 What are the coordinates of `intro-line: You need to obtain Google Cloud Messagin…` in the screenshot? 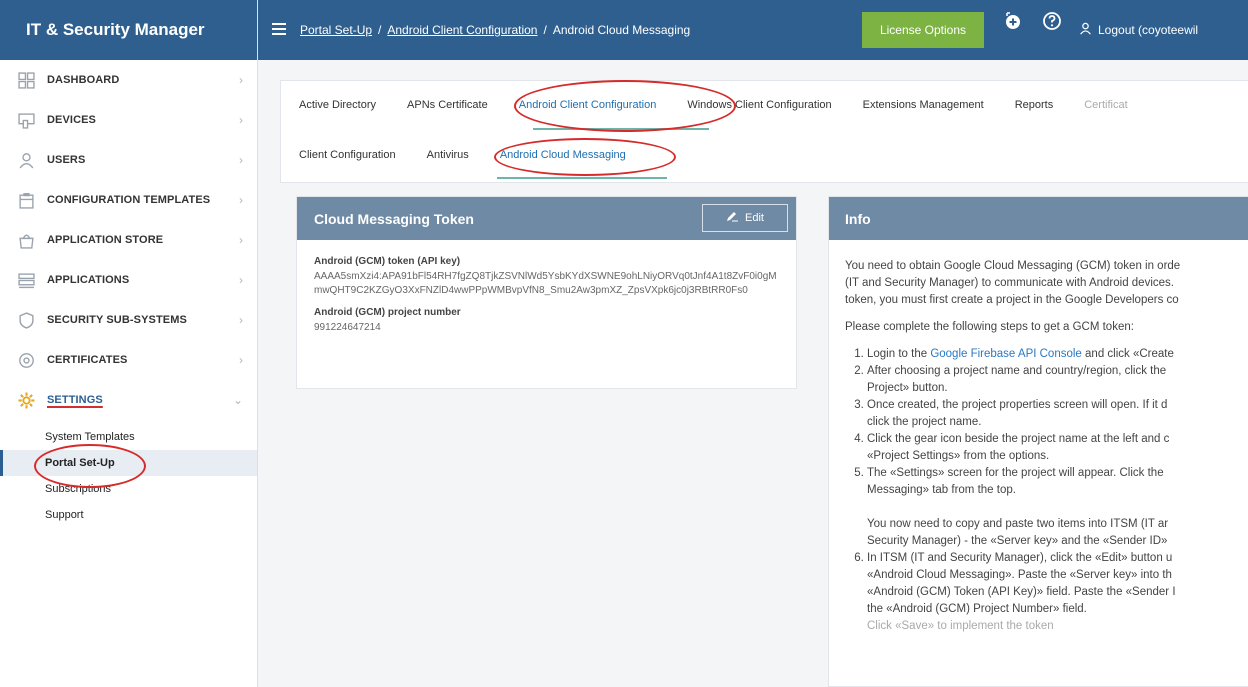 It's located at (1013, 266).